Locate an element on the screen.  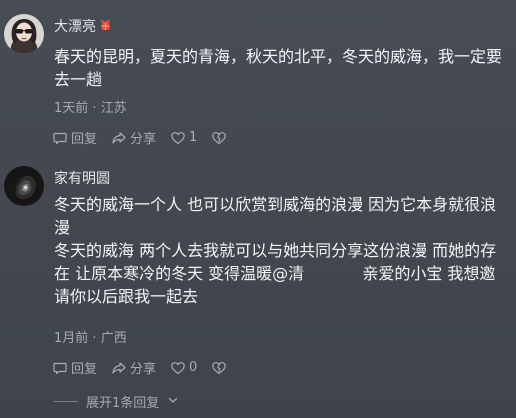
like-button: 0 is located at coordinates (183, 368).